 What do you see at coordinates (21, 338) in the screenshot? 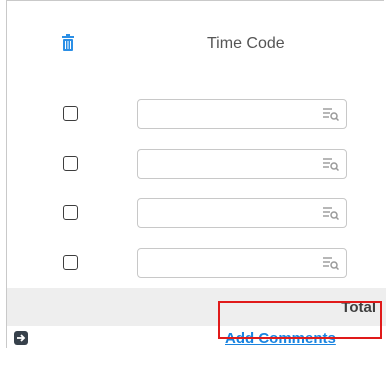
I see `arrow-right-icon` at bounding box center [21, 338].